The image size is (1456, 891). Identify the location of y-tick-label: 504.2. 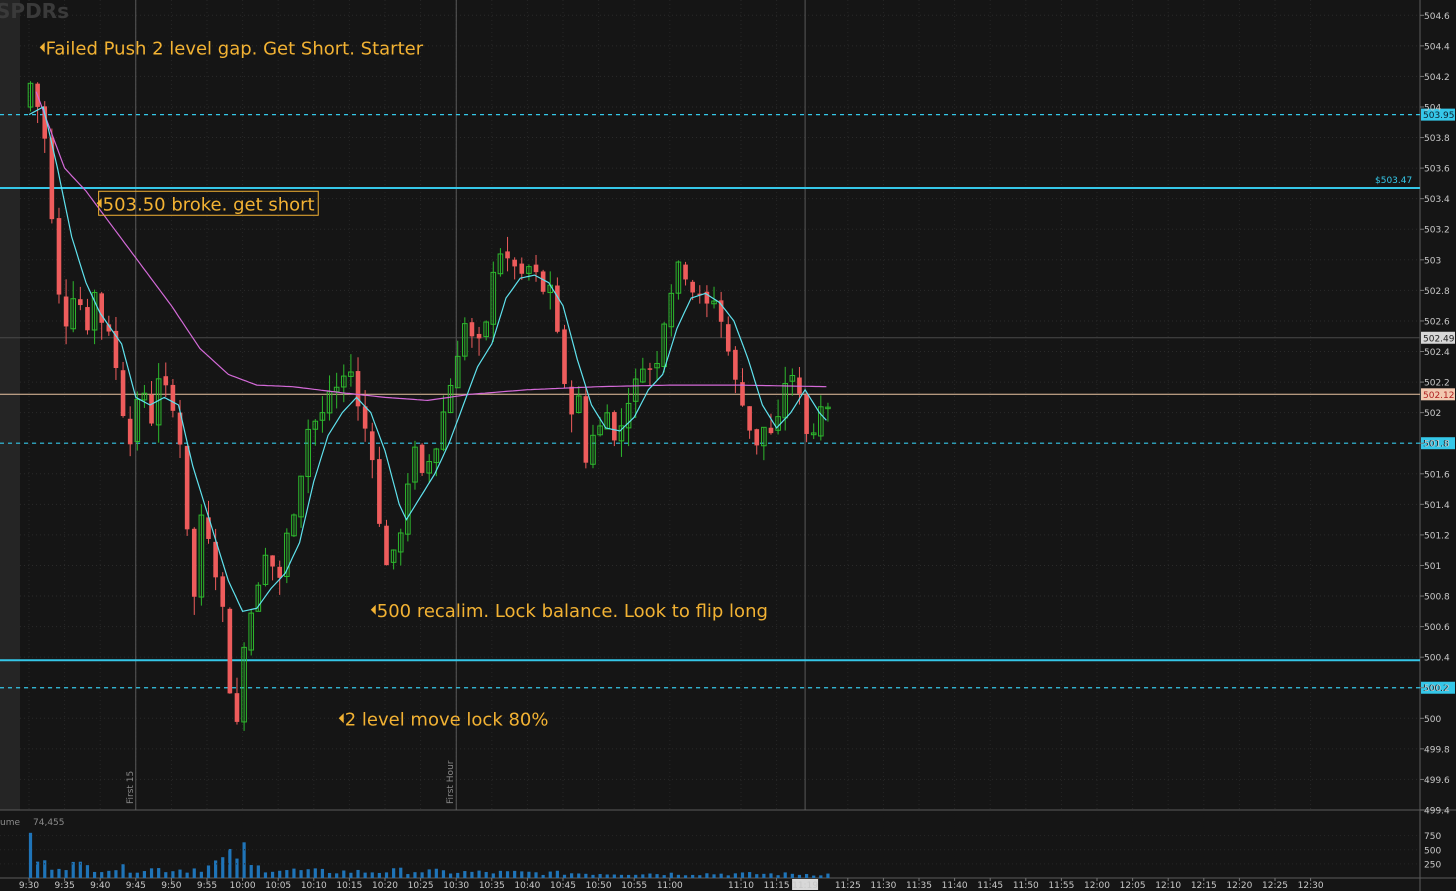
(1437, 78).